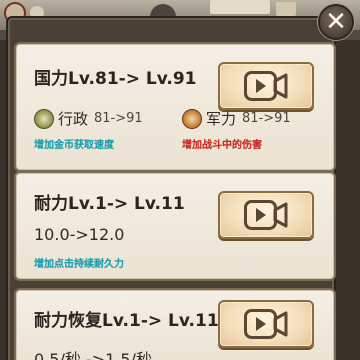 The height and width of the screenshot is (360, 360). Describe the element at coordinates (221, 119) in the screenshot. I see `stat-name: 军力` at that location.